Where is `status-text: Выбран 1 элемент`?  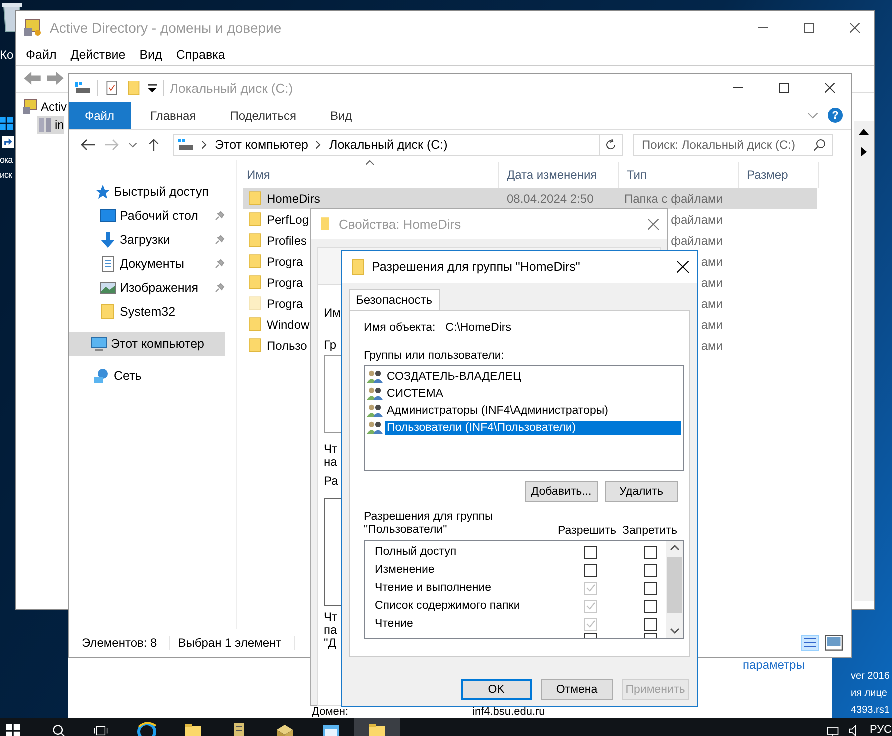 status-text: Выбран 1 элемент is located at coordinates (236, 643).